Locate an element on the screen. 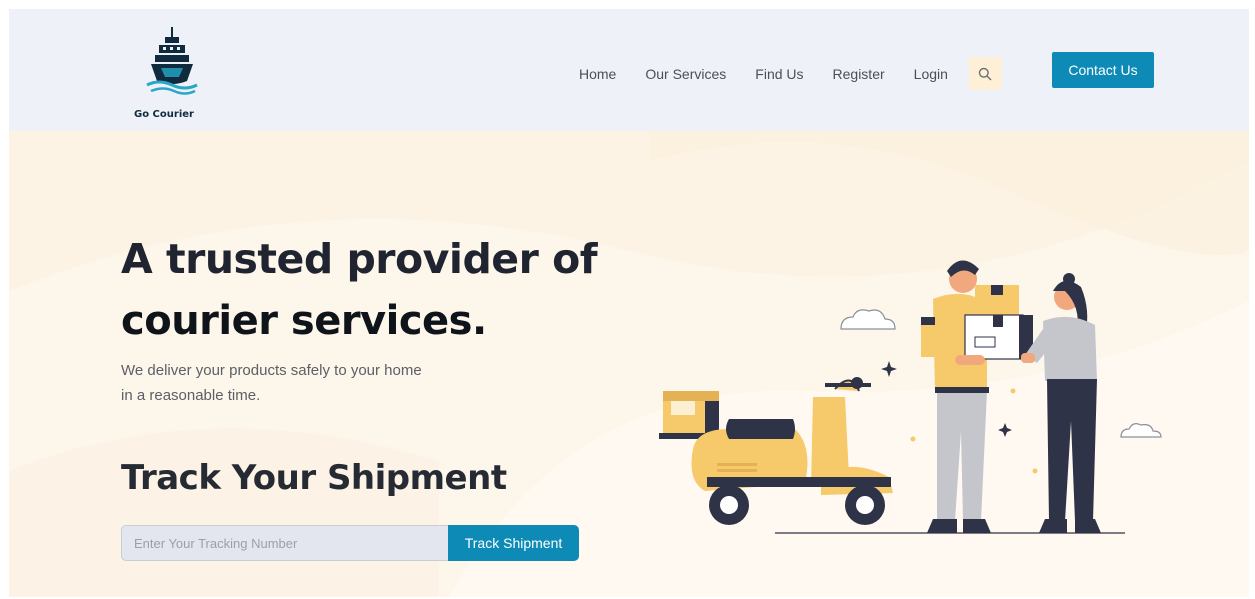  courier-person-illustration is located at coordinates (977, 396).